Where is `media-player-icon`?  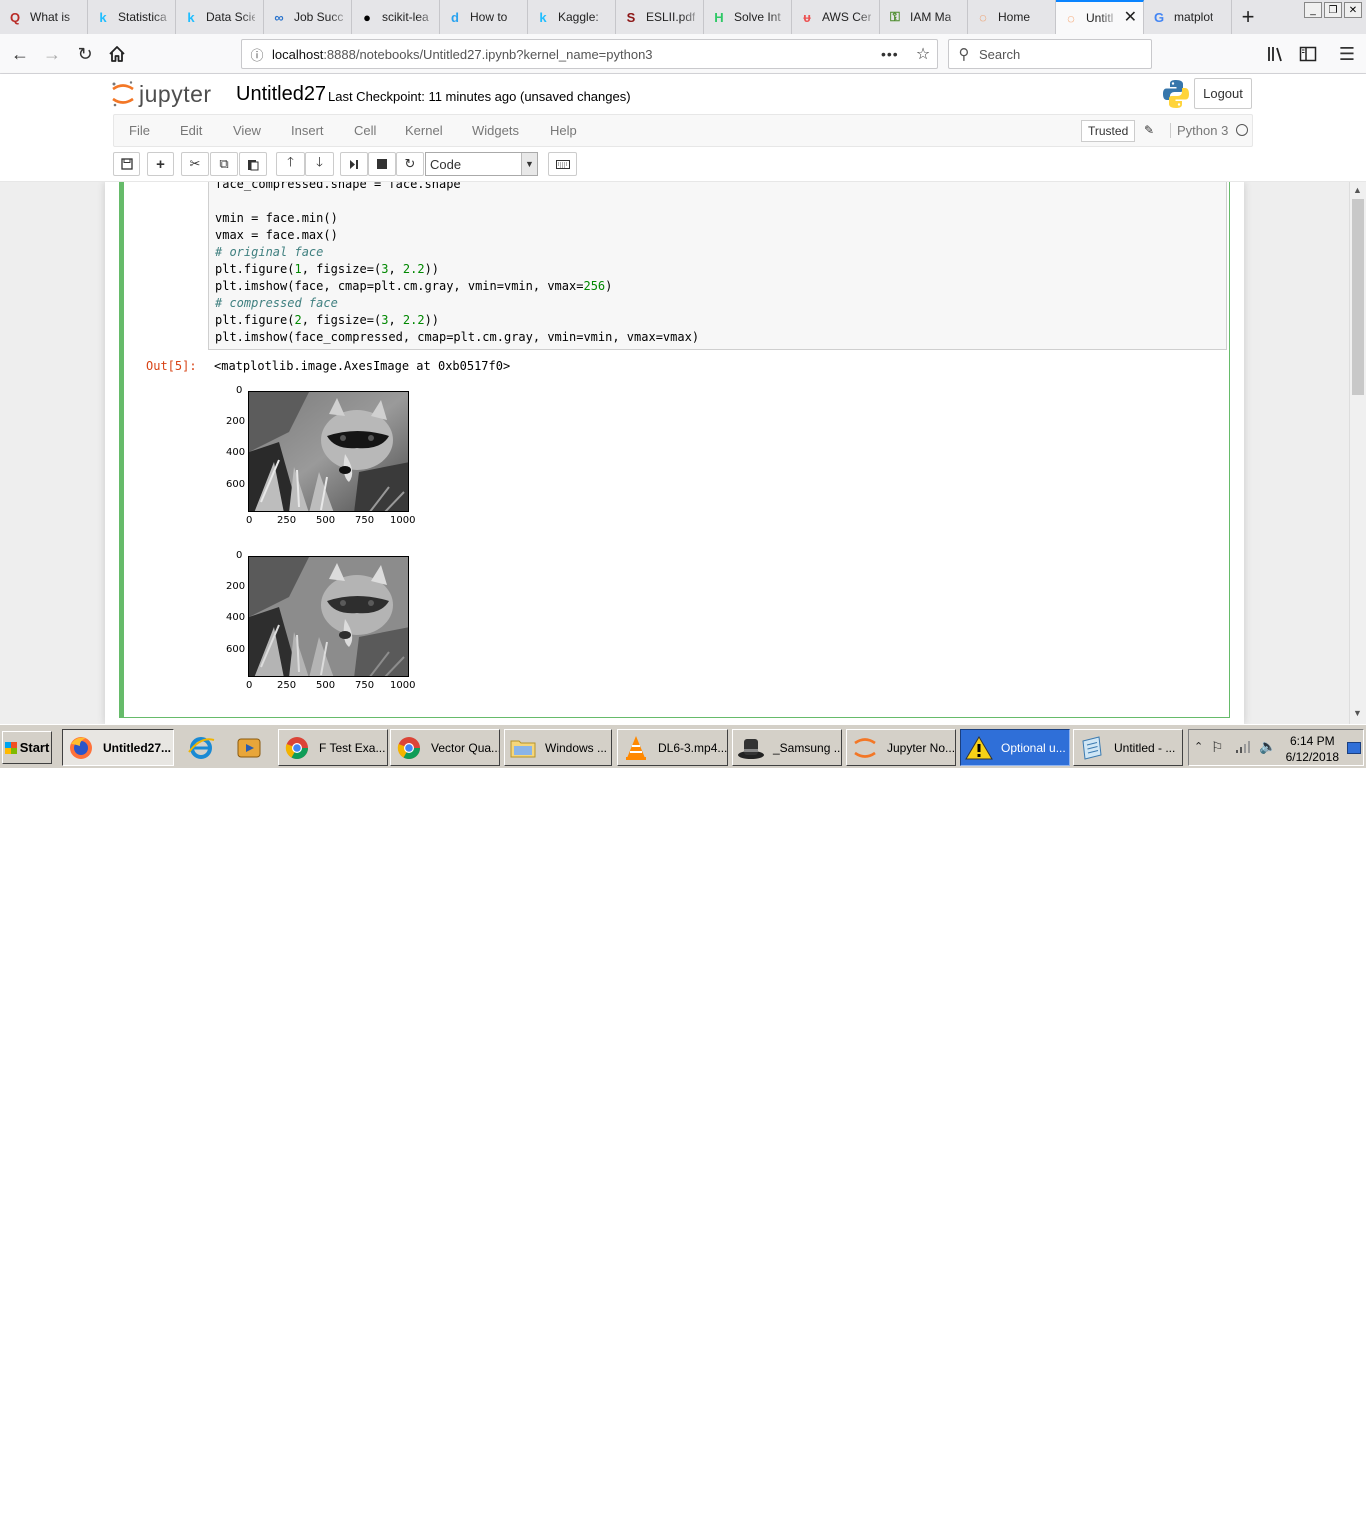
media-player-icon is located at coordinates (249, 747).